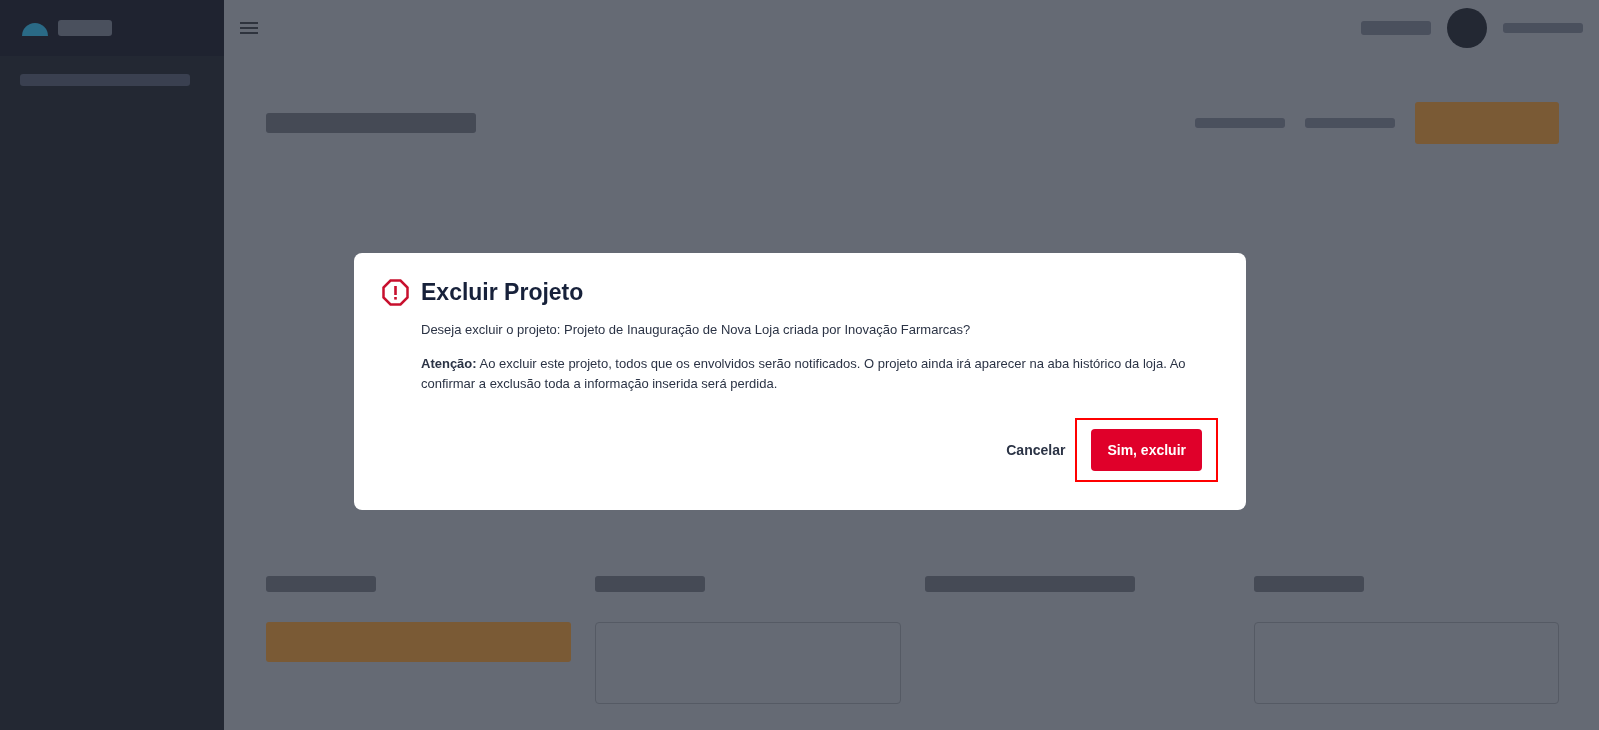 The width and height of the screenshot is (1599, 730). I want to click on add-card-button, so click(419, 642).